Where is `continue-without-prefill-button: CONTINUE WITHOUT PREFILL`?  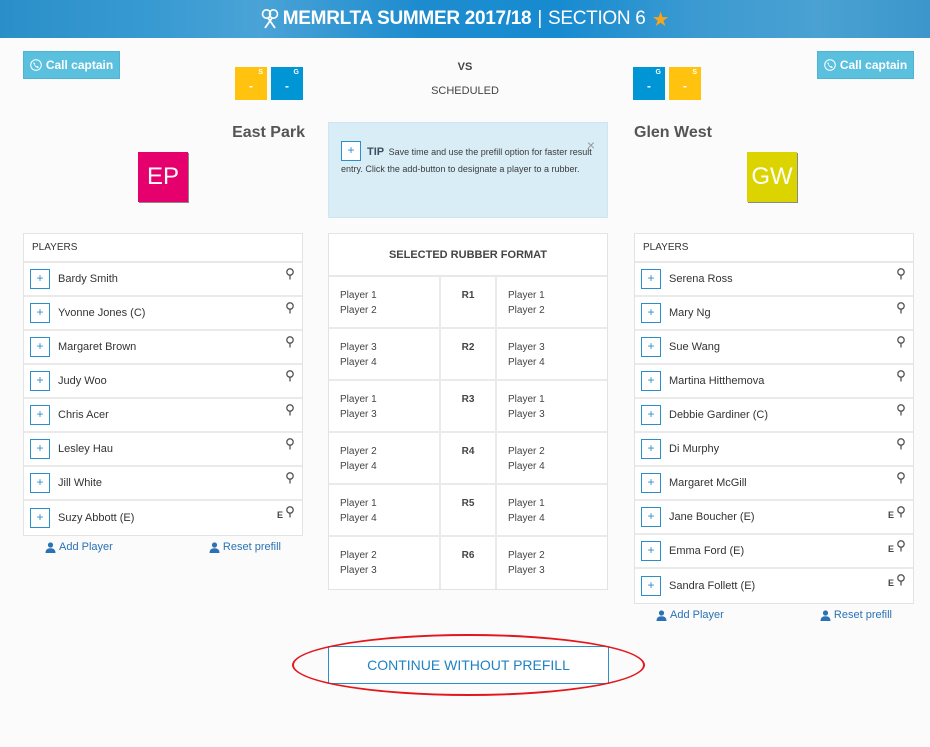 continue-without-prefill-button: CONTINUE WITHOUT PREFILL is located at coordinates (468, 665).